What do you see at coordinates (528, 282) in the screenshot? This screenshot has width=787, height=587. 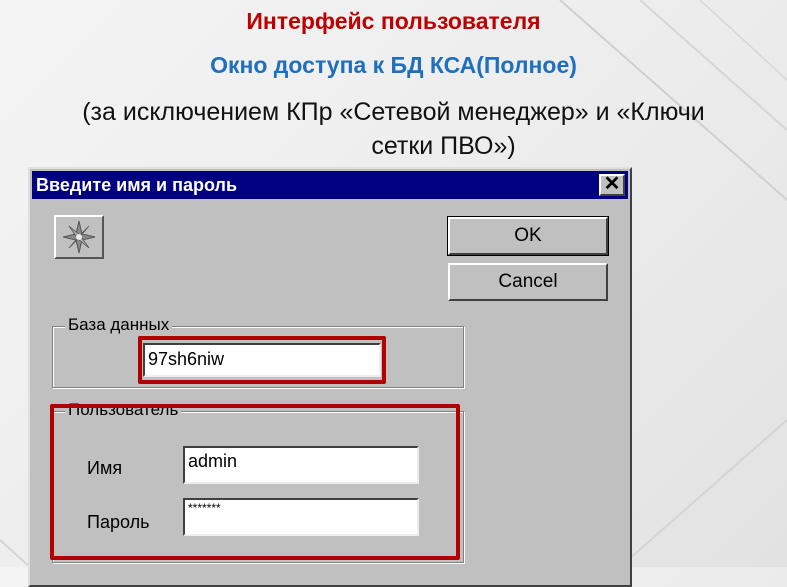 I see `cancel-button: Cancel` at bounding box center [528, 282].